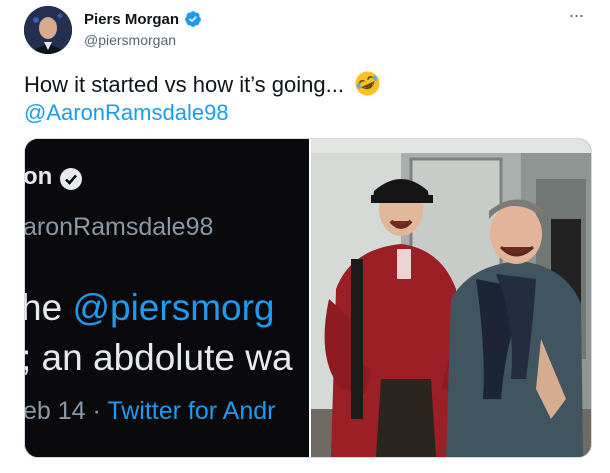 This screenshot has height=473, width=610. Describe the element at coordinates (173, 307) in the screenshot. I see `screenshot-line1-mention: @piersmorg` at that location.